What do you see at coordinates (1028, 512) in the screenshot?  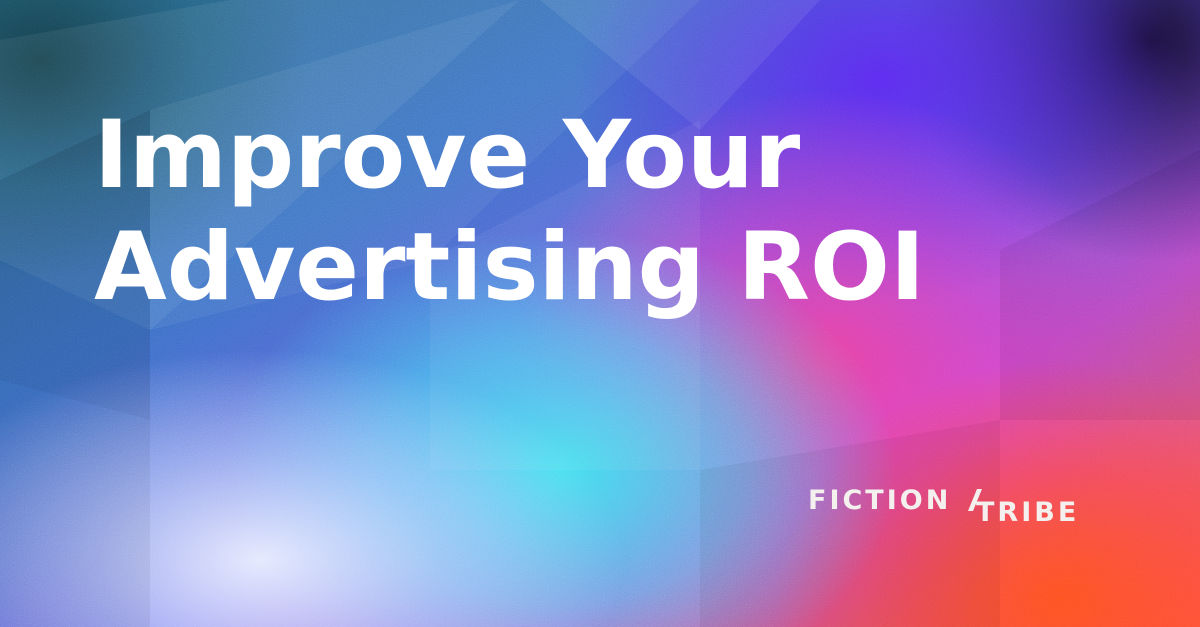 I see `logo-word-tribe: TRIBE` at bounding box center [1028, 512].